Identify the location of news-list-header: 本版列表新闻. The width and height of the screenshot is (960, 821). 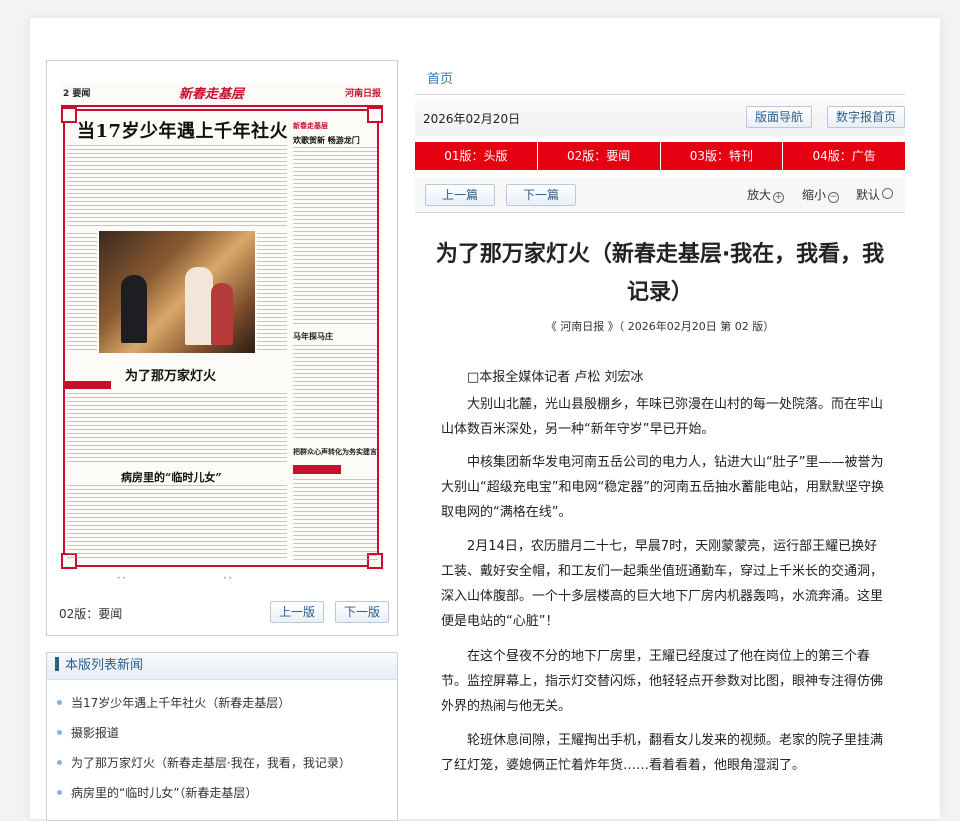
(222, 666).